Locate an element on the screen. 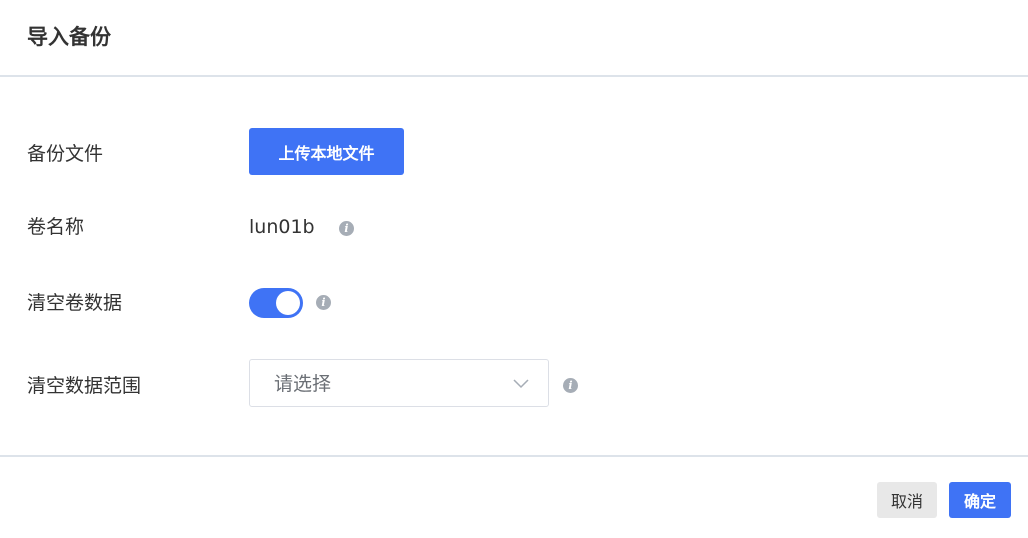  dialog-header: 导入备份 is located at coordinates (514, 38).